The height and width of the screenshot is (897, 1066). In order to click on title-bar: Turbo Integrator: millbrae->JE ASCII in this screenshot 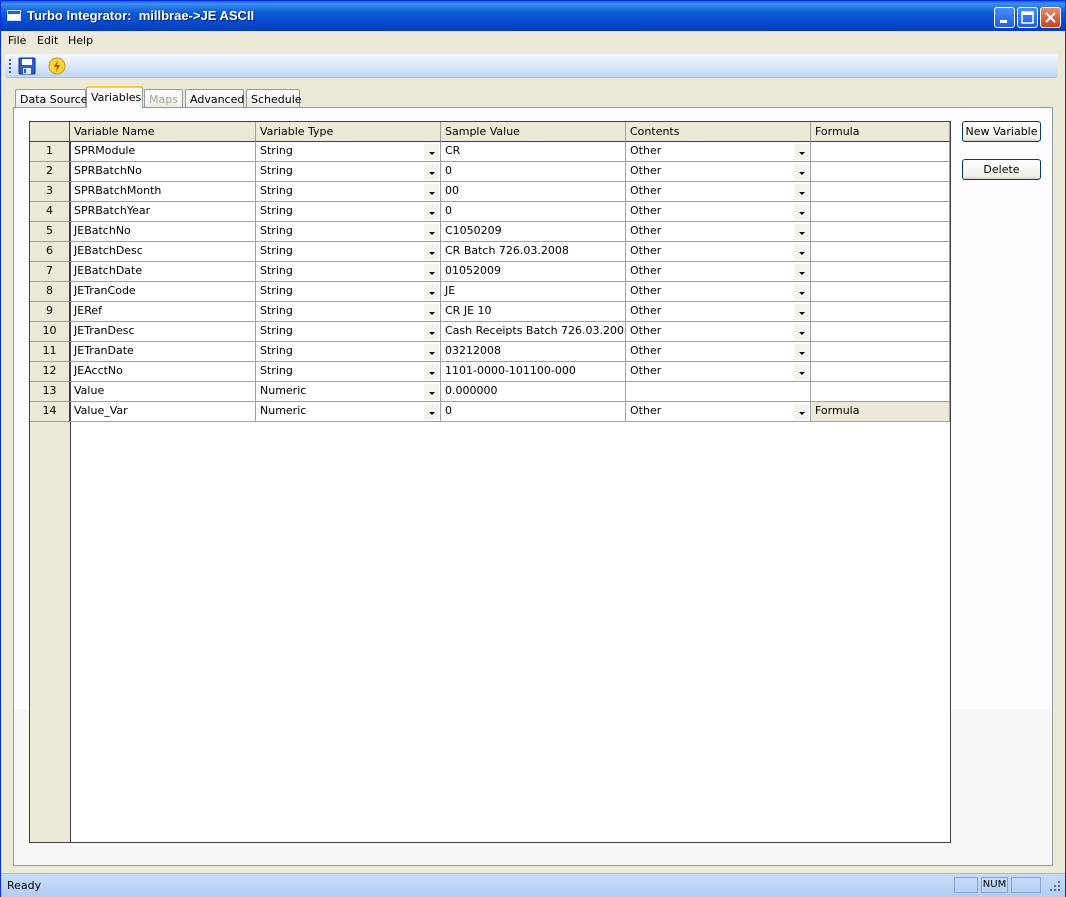, I will do `click(533, 16)`.